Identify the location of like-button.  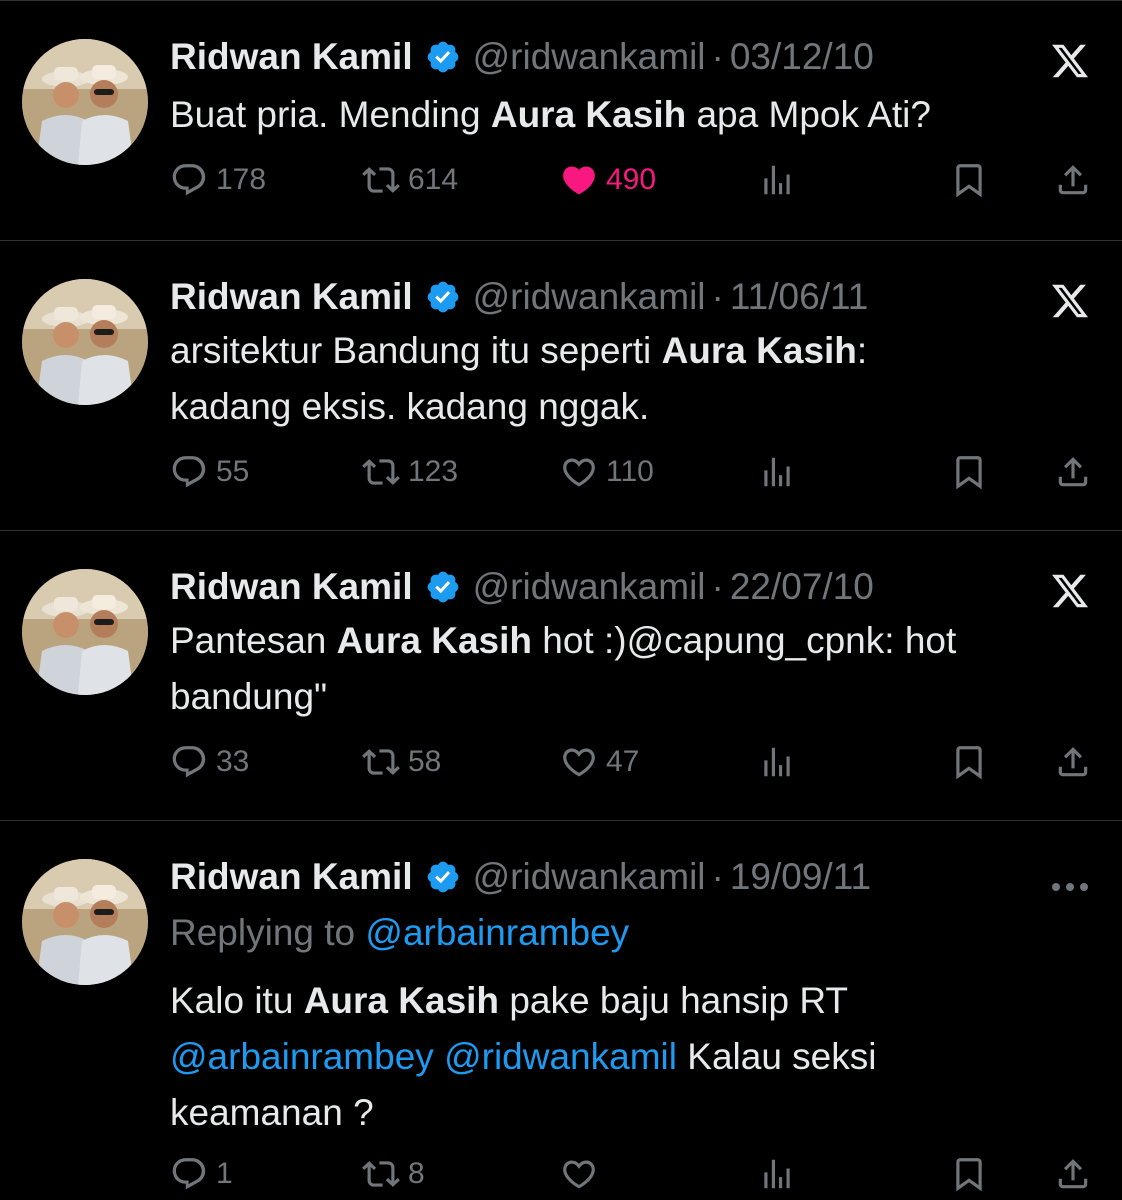
(583, 1174).